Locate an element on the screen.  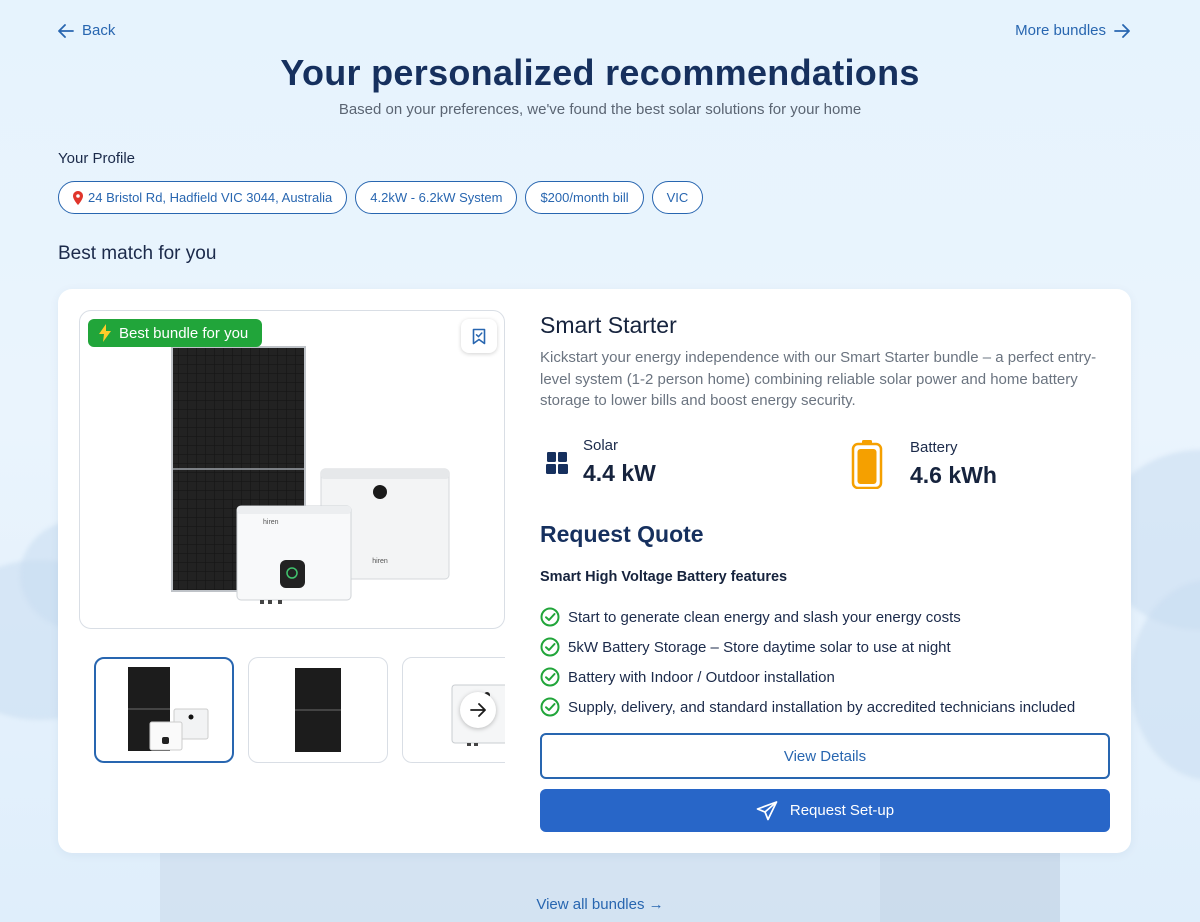
monthly-bill-chip: $200/month bill is located at coordinates (584, 197).